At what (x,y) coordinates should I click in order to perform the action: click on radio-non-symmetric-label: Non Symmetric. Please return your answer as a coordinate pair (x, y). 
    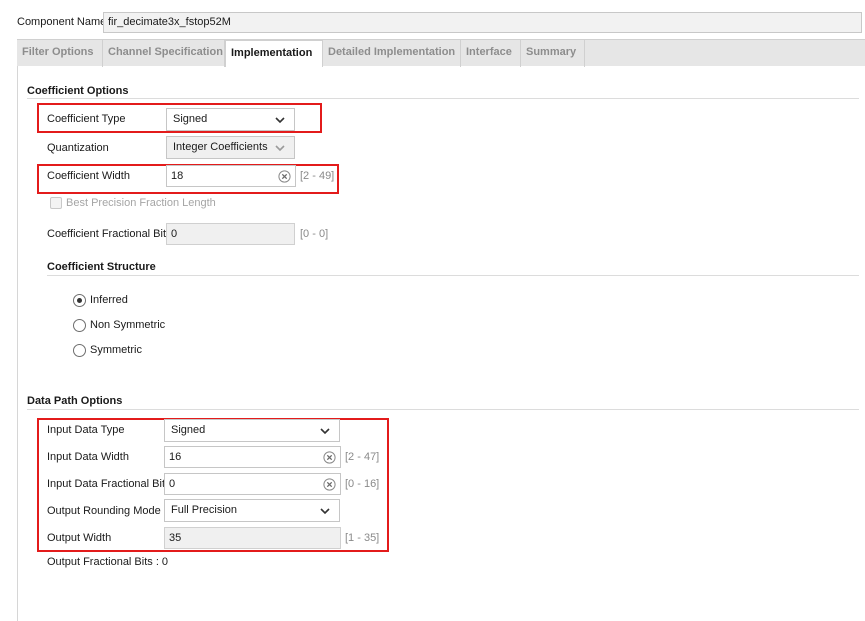
    Looking at the image, I should click on (128, 325).